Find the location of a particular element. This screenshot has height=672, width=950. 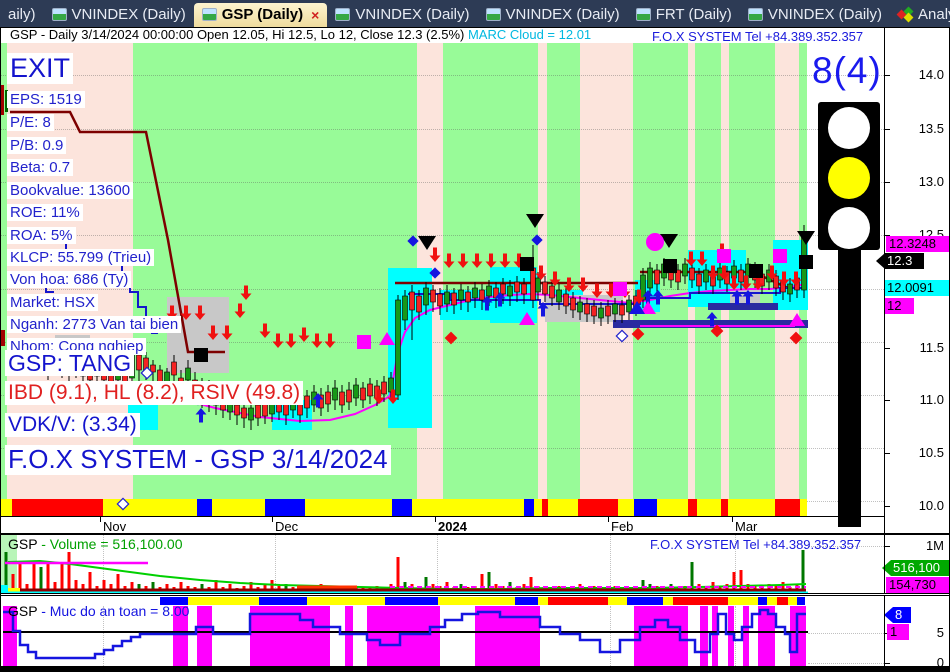

safety-symbol: GSP is located at coordinates (25, 611).